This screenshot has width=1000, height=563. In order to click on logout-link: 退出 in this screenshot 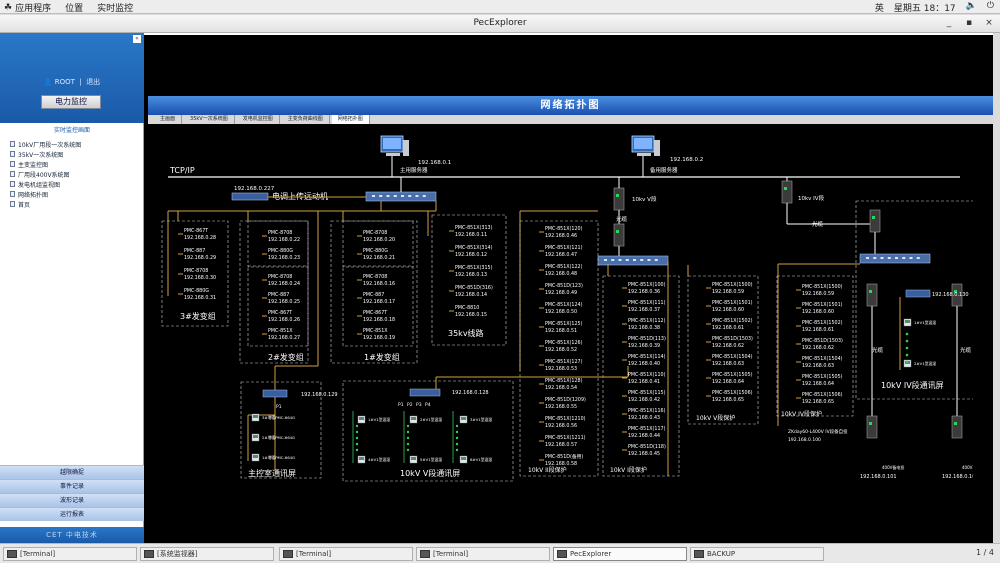, I will do `click(93, 82)`.